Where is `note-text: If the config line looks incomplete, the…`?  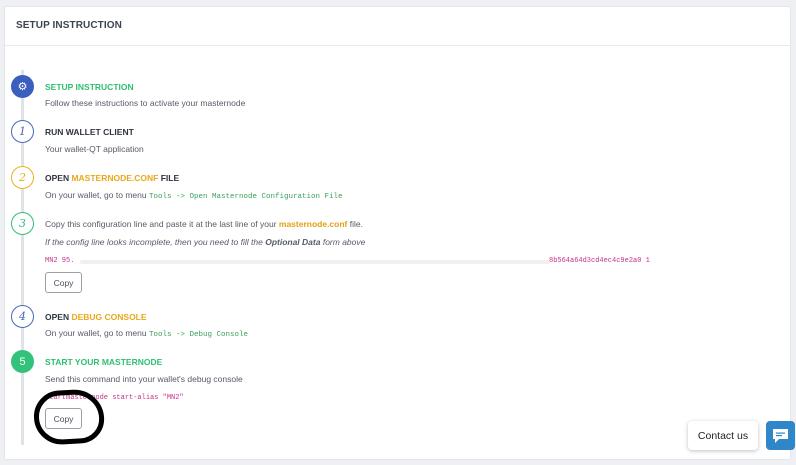 note-text: If the config line looks incomplete, the… is located at coordinates (155, 242).